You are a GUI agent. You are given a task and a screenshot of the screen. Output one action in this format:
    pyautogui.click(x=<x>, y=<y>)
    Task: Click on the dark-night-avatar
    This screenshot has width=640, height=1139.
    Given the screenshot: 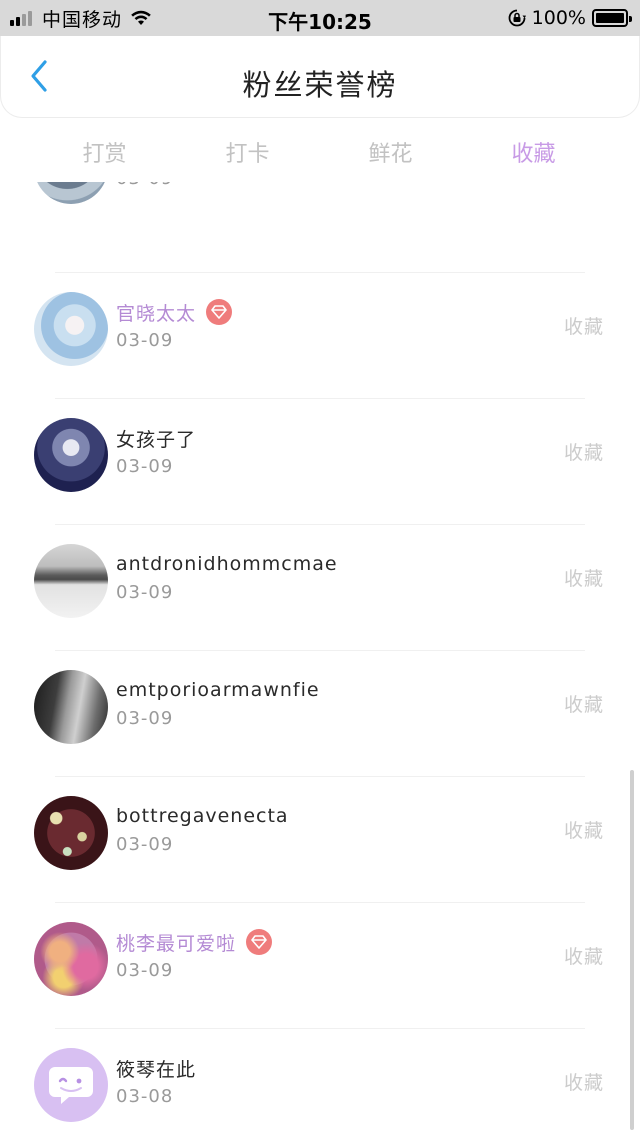 What is the action you would take?
    pyautogui.click(x=71, y=455)
    